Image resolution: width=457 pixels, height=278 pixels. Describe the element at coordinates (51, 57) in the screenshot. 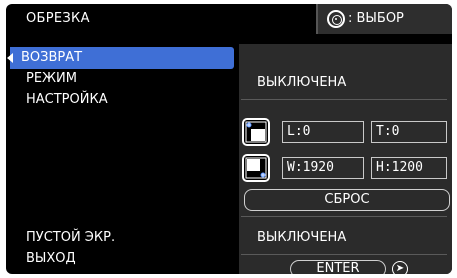

I see `menu-item-return: ВОЗВРАТ` at that location.